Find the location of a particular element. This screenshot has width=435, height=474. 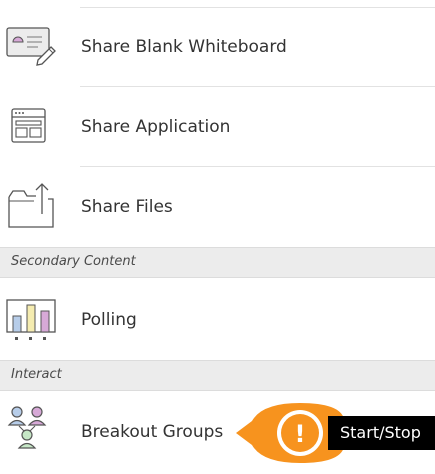

section-header-secondary-content: Secondary Content is located at coordinates (217, 262).